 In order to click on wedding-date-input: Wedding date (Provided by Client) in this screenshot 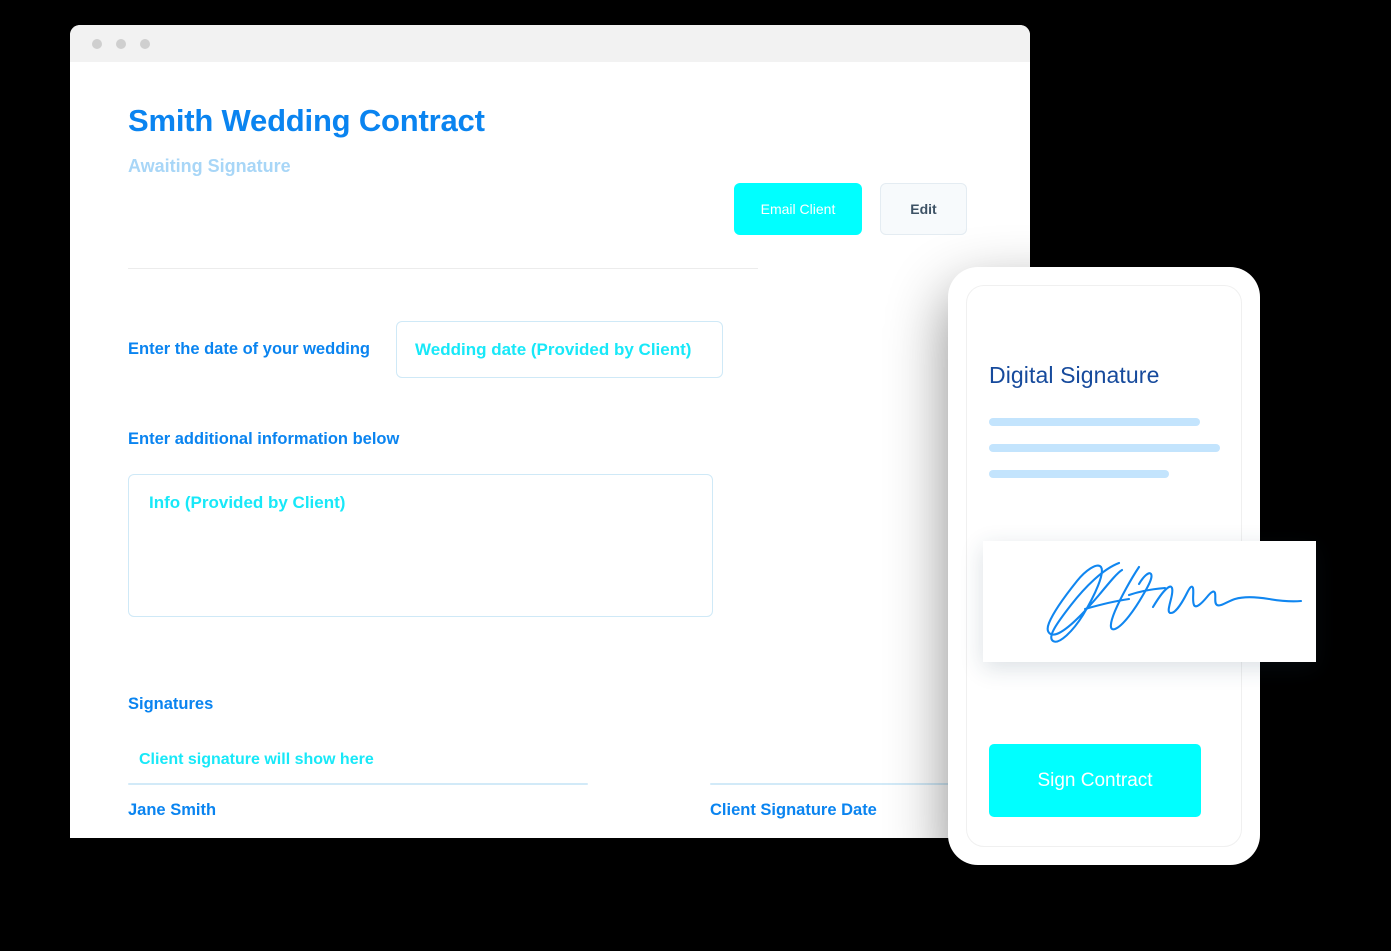, I will do `click(560, 349)`.